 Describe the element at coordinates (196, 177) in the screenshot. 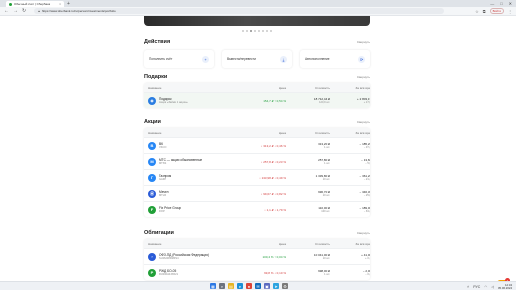

I see `asset-name-cell: Г Газпром GAZP` at that location.